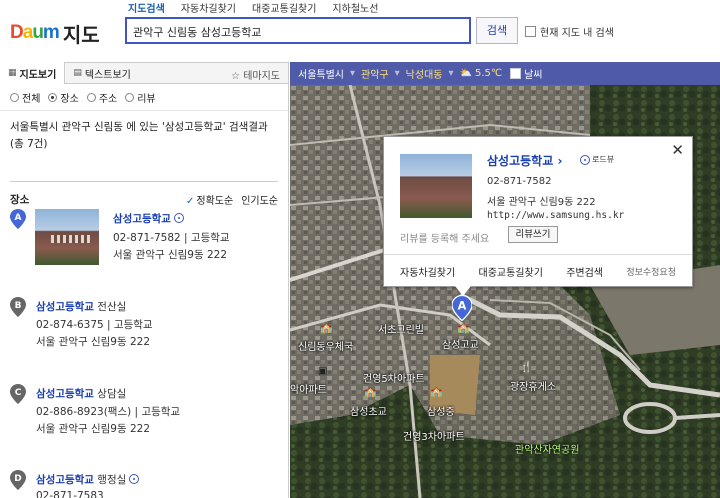 The height and width of the screenshot is (498, 720). What do you see at coordinates (284, 7) in the screenshot?
I see `nav-transit-directions: 대중교통길찾기` at bounding box center [284, 7].